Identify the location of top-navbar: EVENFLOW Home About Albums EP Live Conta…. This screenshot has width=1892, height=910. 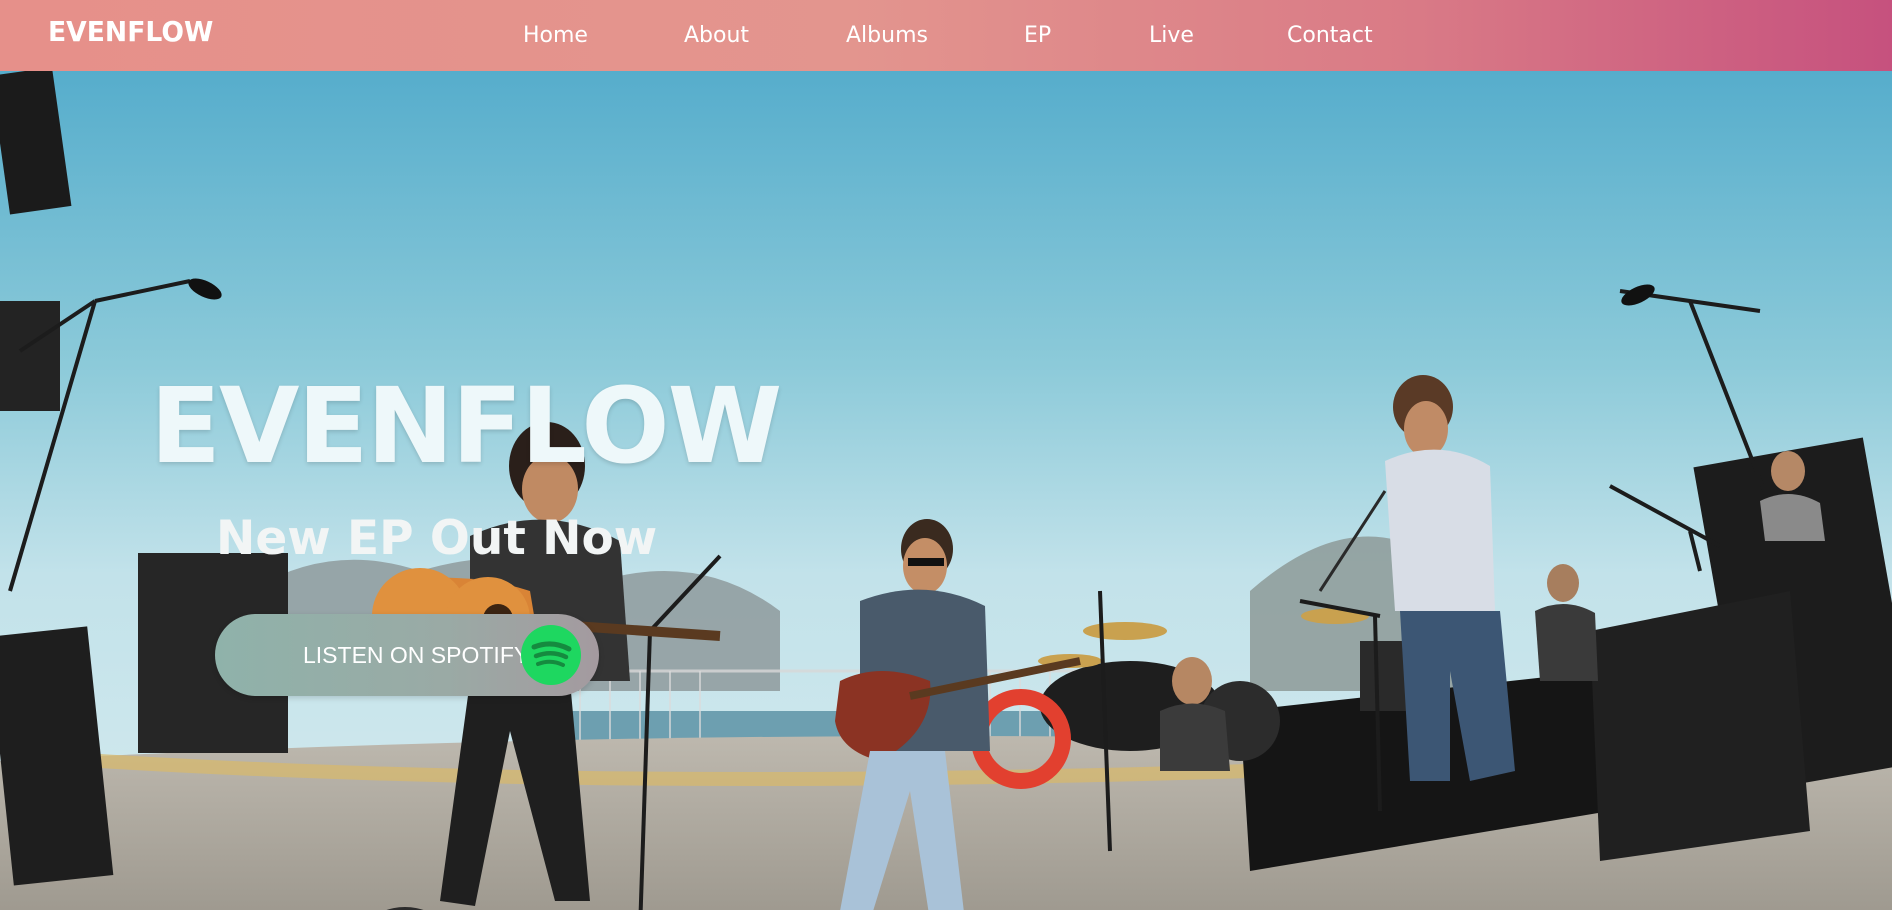
(946, 35).